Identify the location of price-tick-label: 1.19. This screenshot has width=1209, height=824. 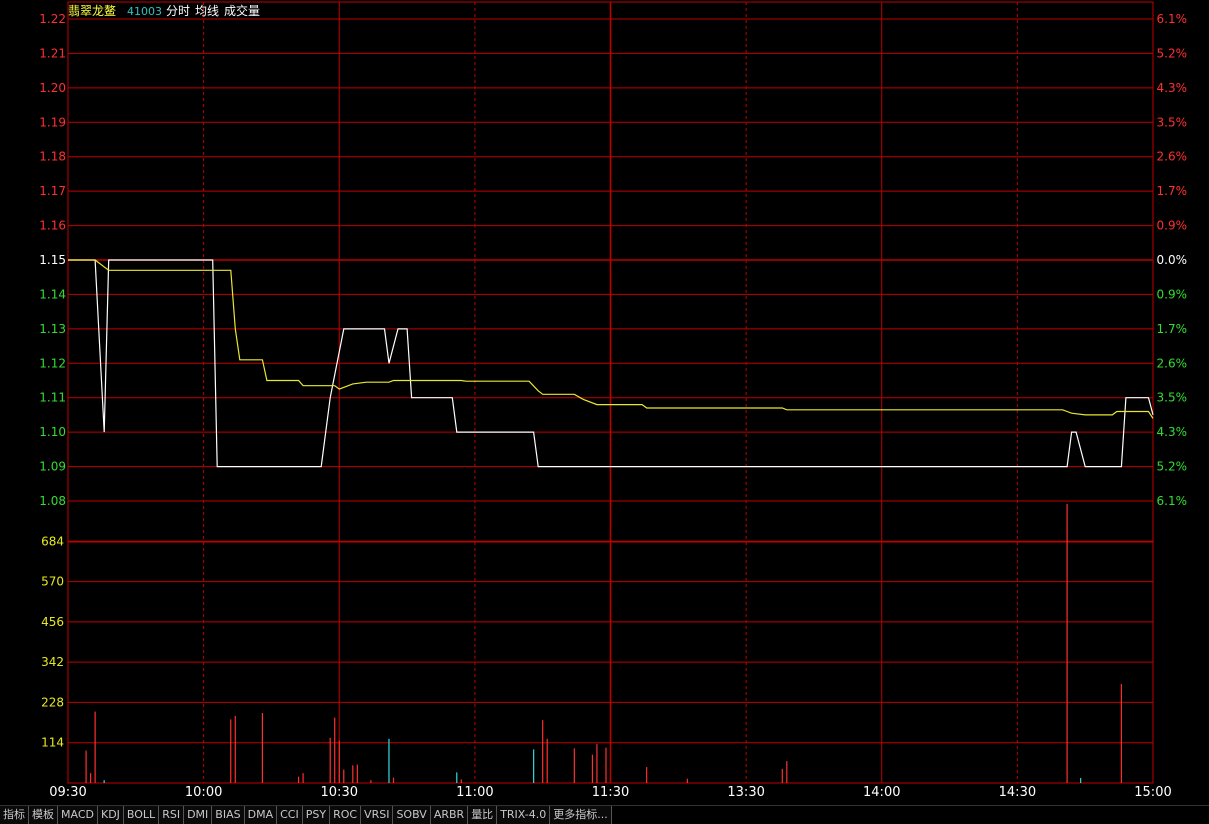
(52, 122).